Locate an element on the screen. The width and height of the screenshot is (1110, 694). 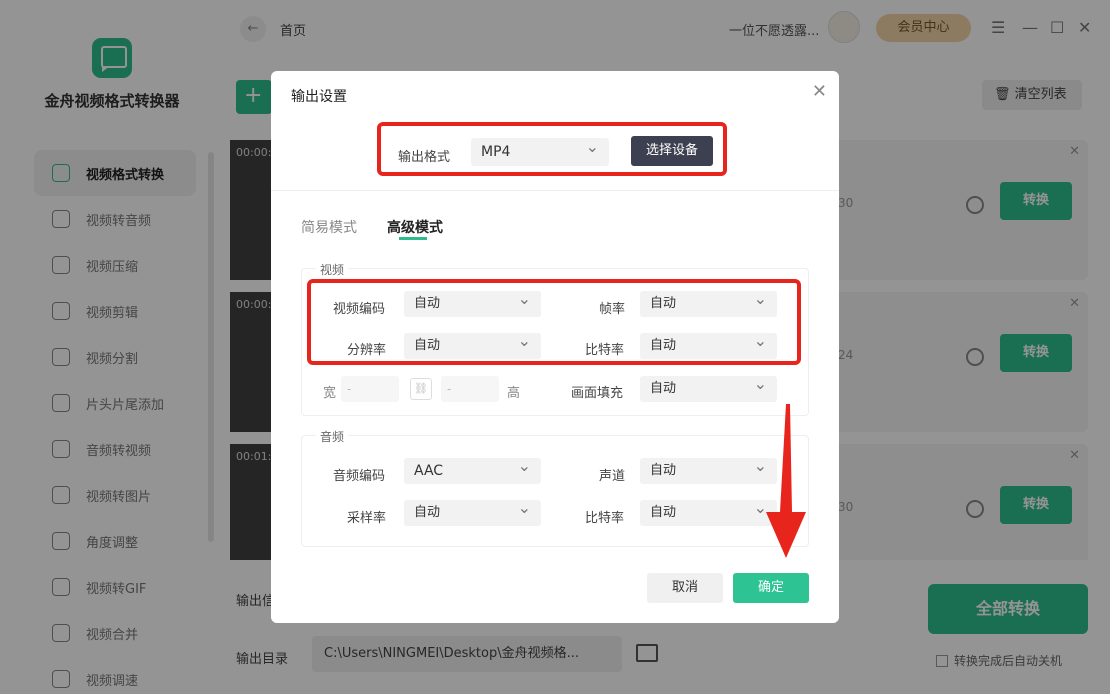
width-label: 宽 is located at coordinates (330, 393).